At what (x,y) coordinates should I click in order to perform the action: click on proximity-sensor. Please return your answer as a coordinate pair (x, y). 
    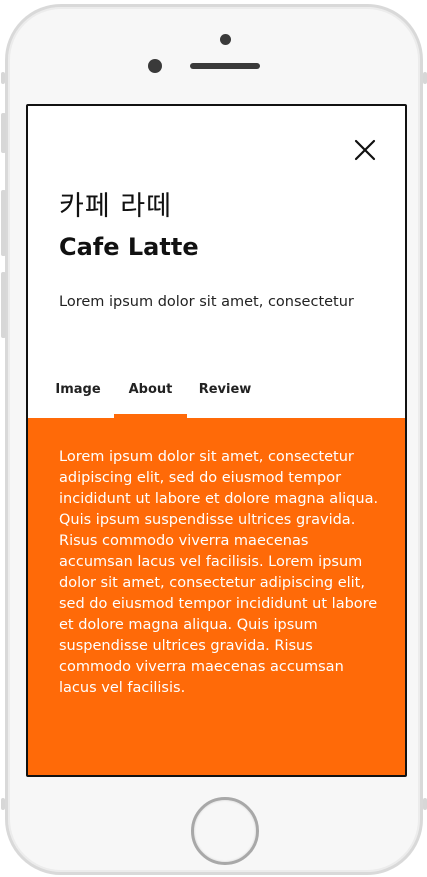
    Looking at the image, I should click on (155, 66).